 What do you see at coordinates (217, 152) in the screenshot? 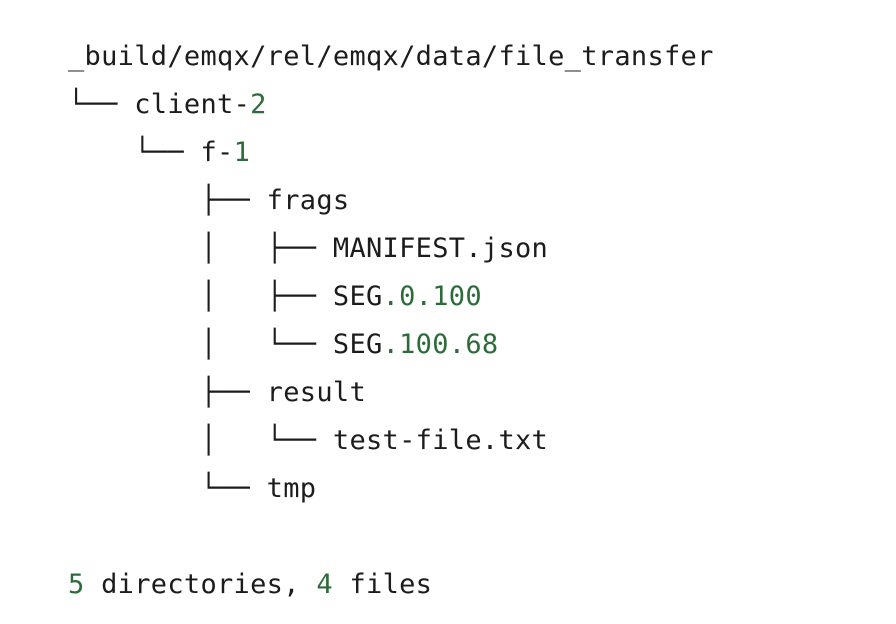
I see `entry-name: f-` at bounding box center [217, 152].